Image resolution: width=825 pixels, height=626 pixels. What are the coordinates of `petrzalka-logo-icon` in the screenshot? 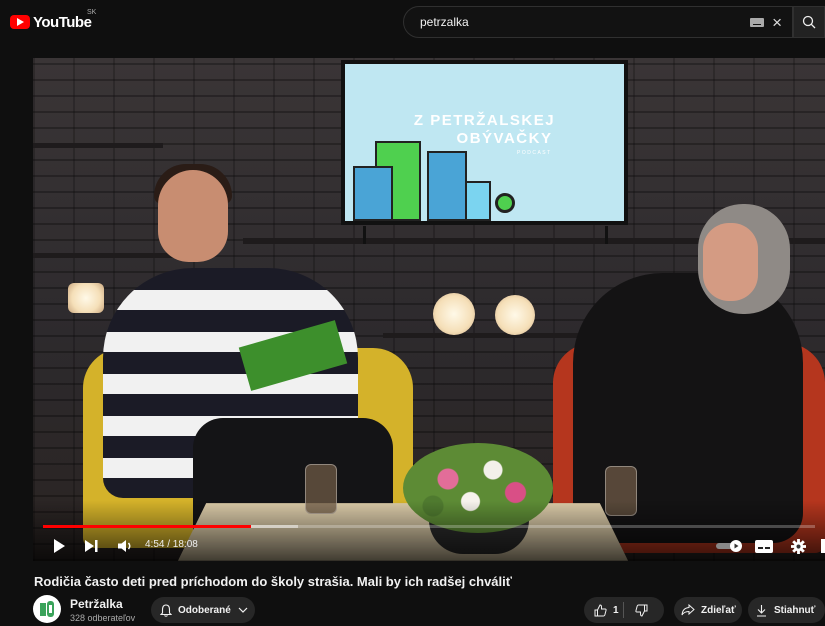 It's located at (47, 609).